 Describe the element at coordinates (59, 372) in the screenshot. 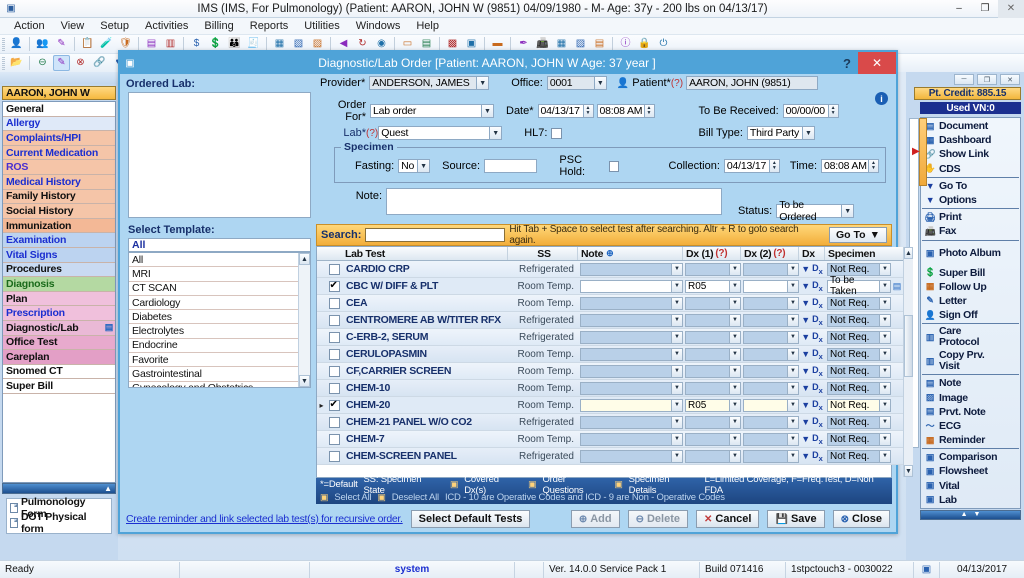

I see `sidebar-item-snomed-ct: Snomed CT` at that location.